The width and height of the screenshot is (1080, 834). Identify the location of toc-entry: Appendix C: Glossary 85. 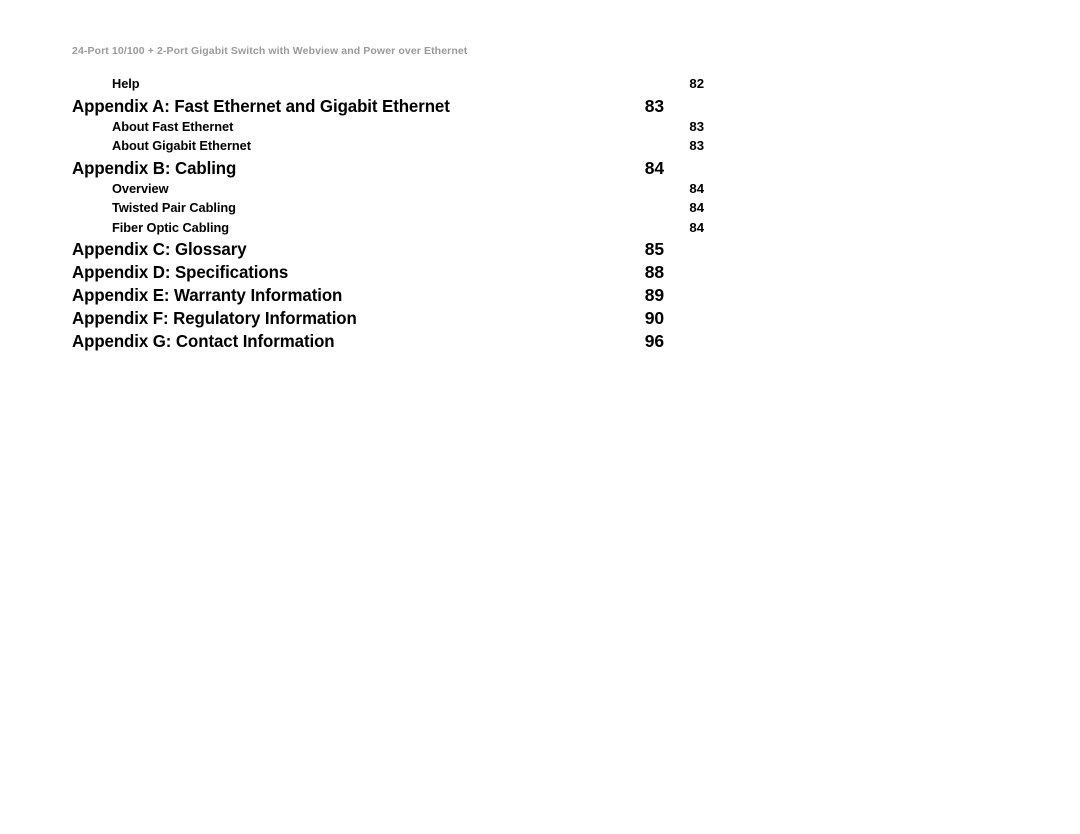
(368, 250).